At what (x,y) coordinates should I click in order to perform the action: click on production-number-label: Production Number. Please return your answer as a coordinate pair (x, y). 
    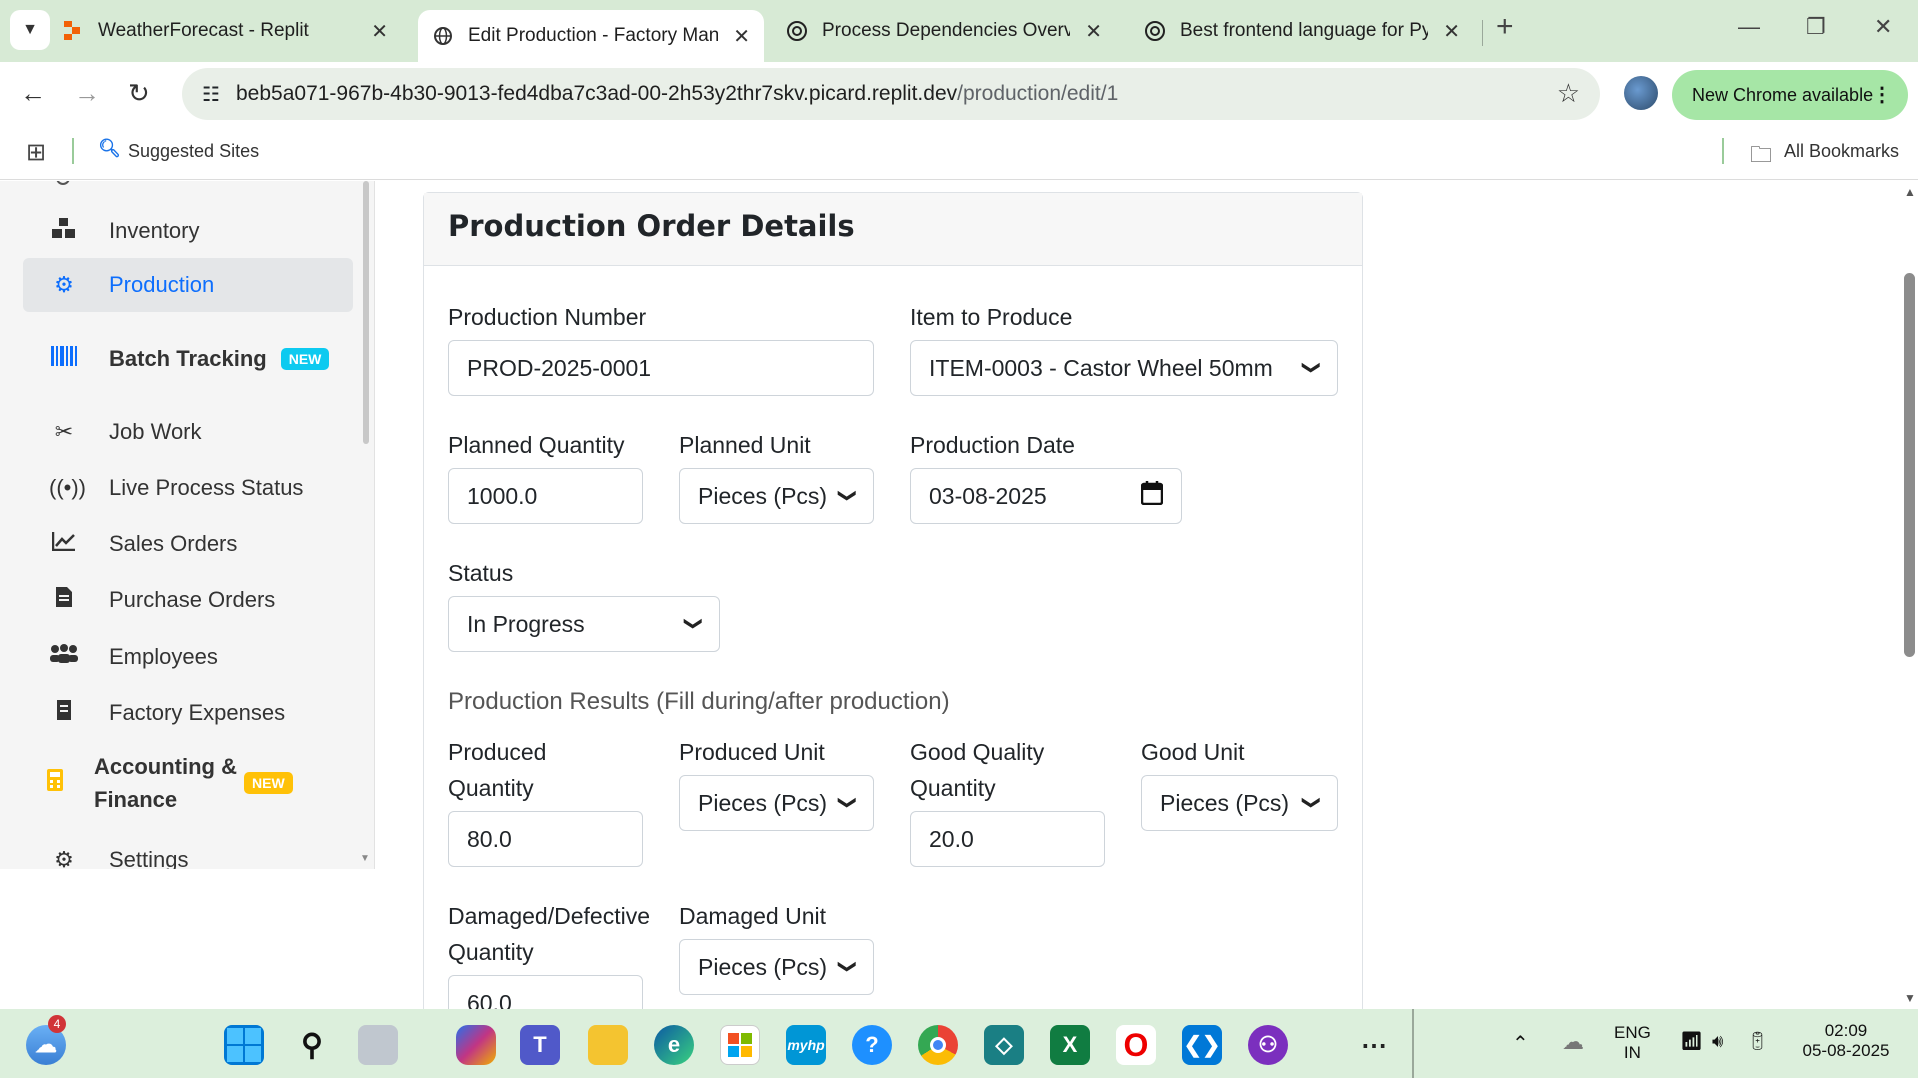
    Looking at the image, I should click on (547, 317).